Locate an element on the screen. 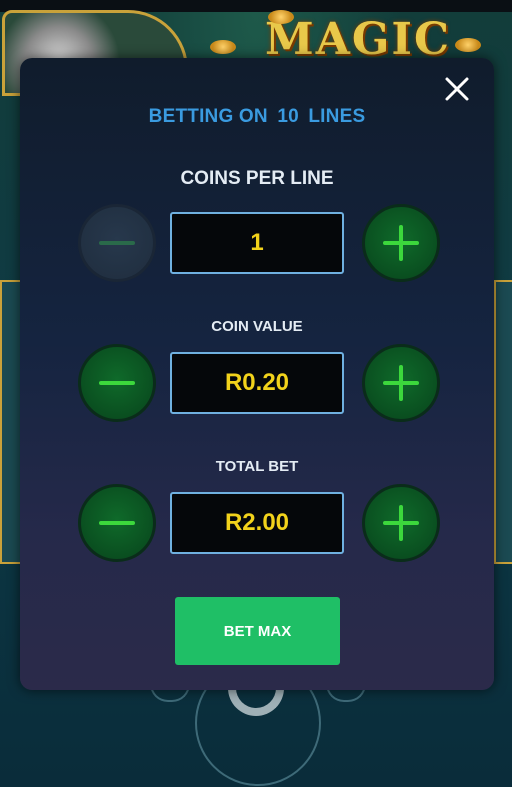 The image size is (512, 787). coin-value-value: R0.20 is located at coordinates (257, 383).